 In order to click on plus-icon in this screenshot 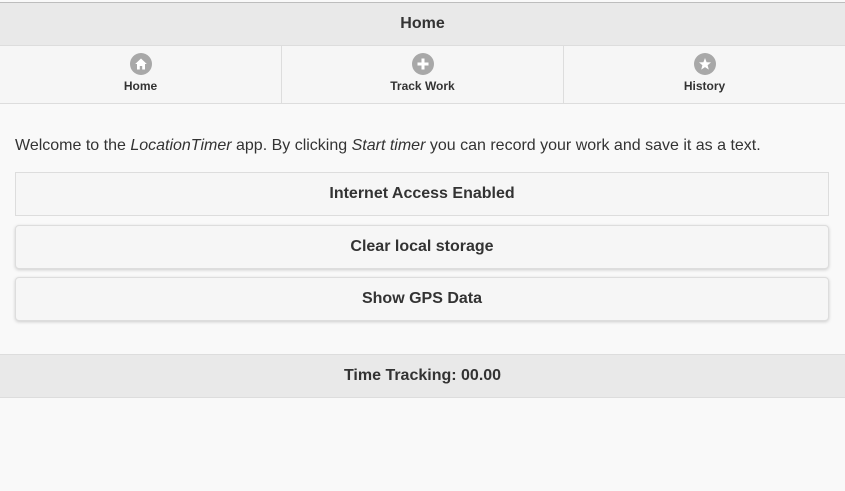, I will do `click(422, 64)`.